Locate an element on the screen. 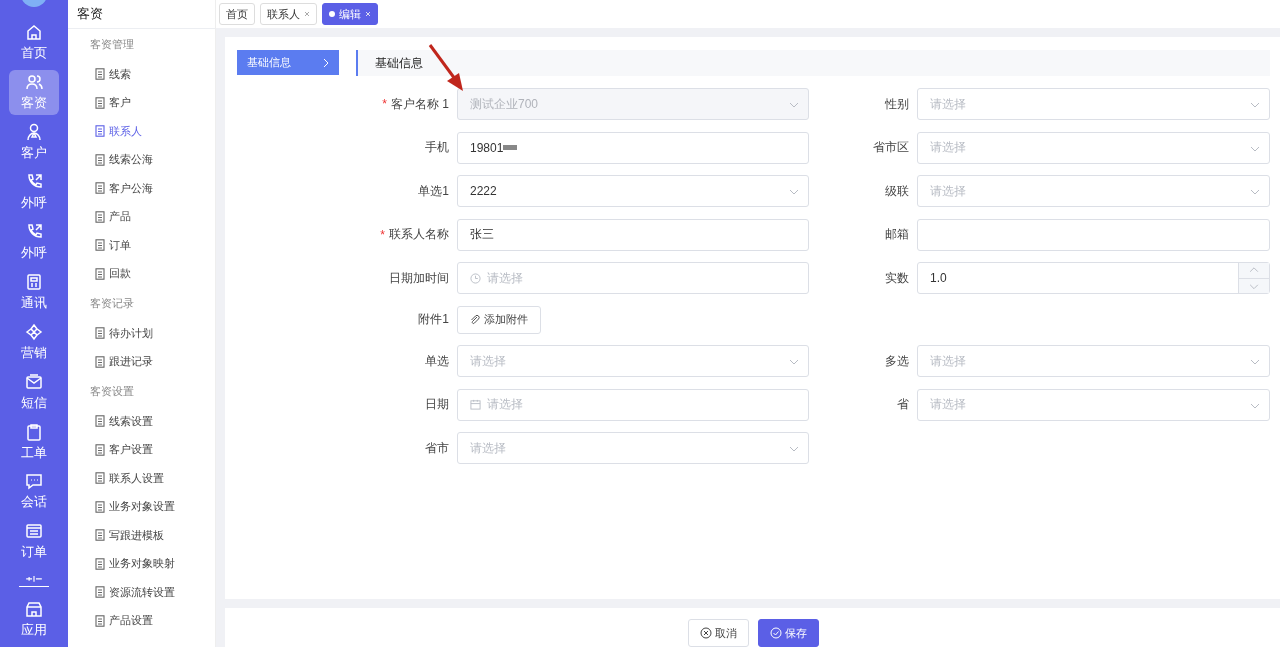 This screenshot has height=647, width=1280. check-circle-icon is located at coordinates (776, 633).